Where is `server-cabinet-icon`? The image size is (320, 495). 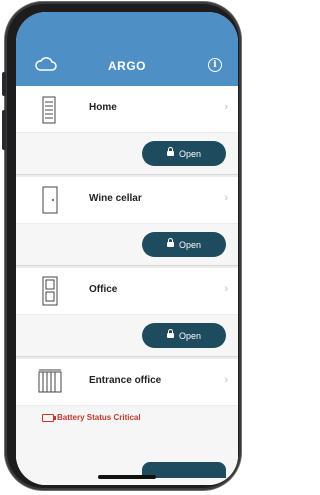 server-cabinet-icon is located at coordinates (49, 110).